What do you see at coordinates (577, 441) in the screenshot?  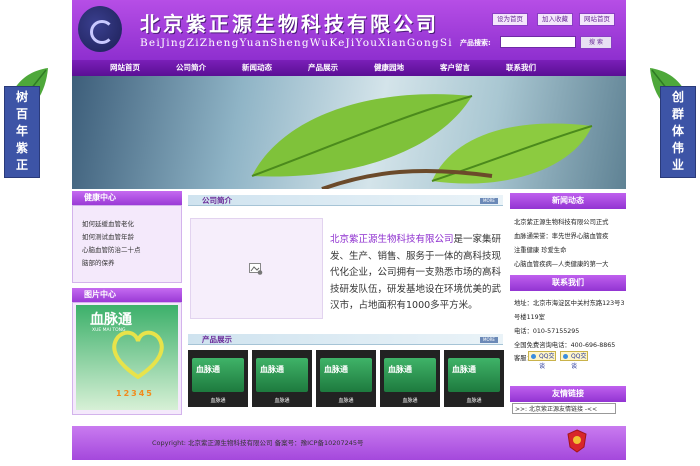 I see `police-emblem-icon` at bounding box center [577, 441].